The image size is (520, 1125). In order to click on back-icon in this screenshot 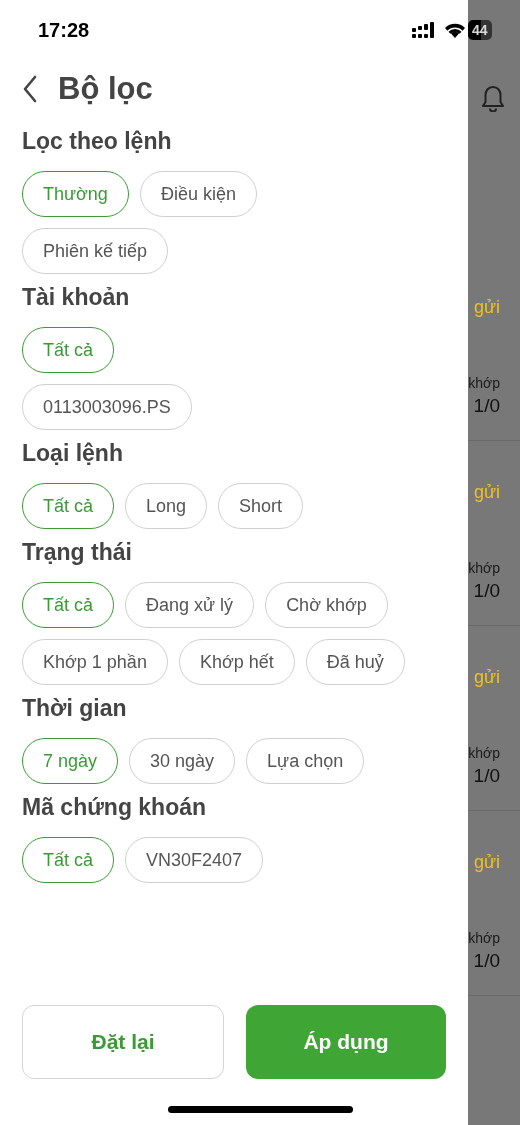, I will do `click(30, 89)`.